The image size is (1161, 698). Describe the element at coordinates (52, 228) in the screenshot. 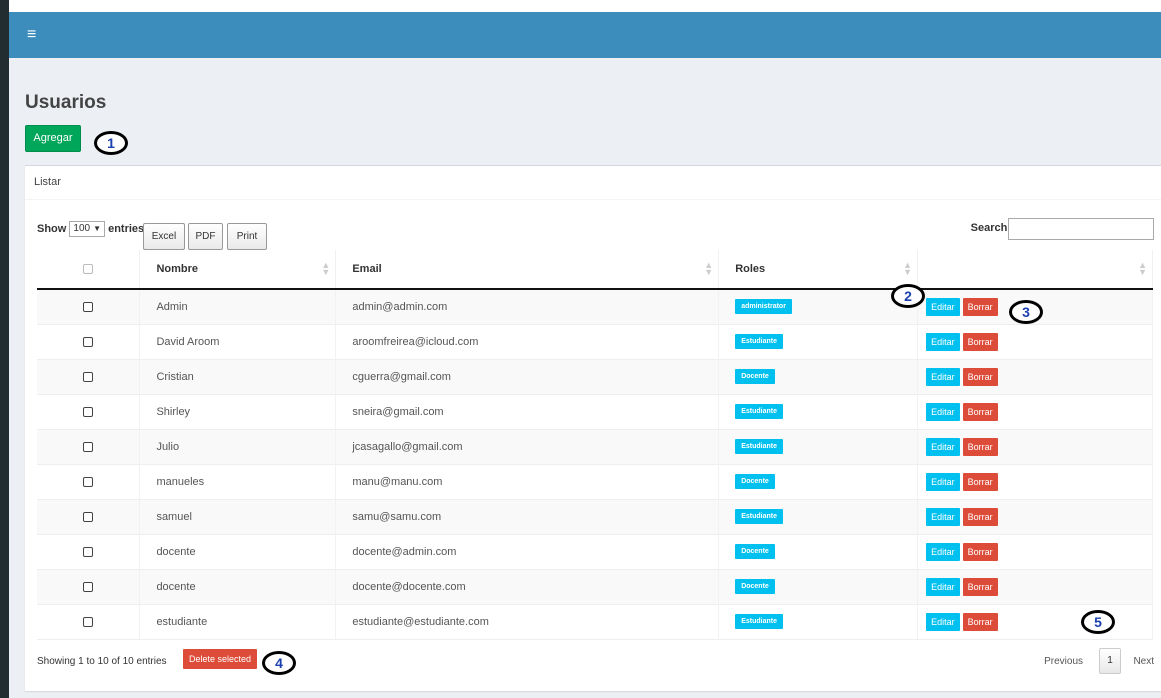

I see `show-label: Show` at that location.